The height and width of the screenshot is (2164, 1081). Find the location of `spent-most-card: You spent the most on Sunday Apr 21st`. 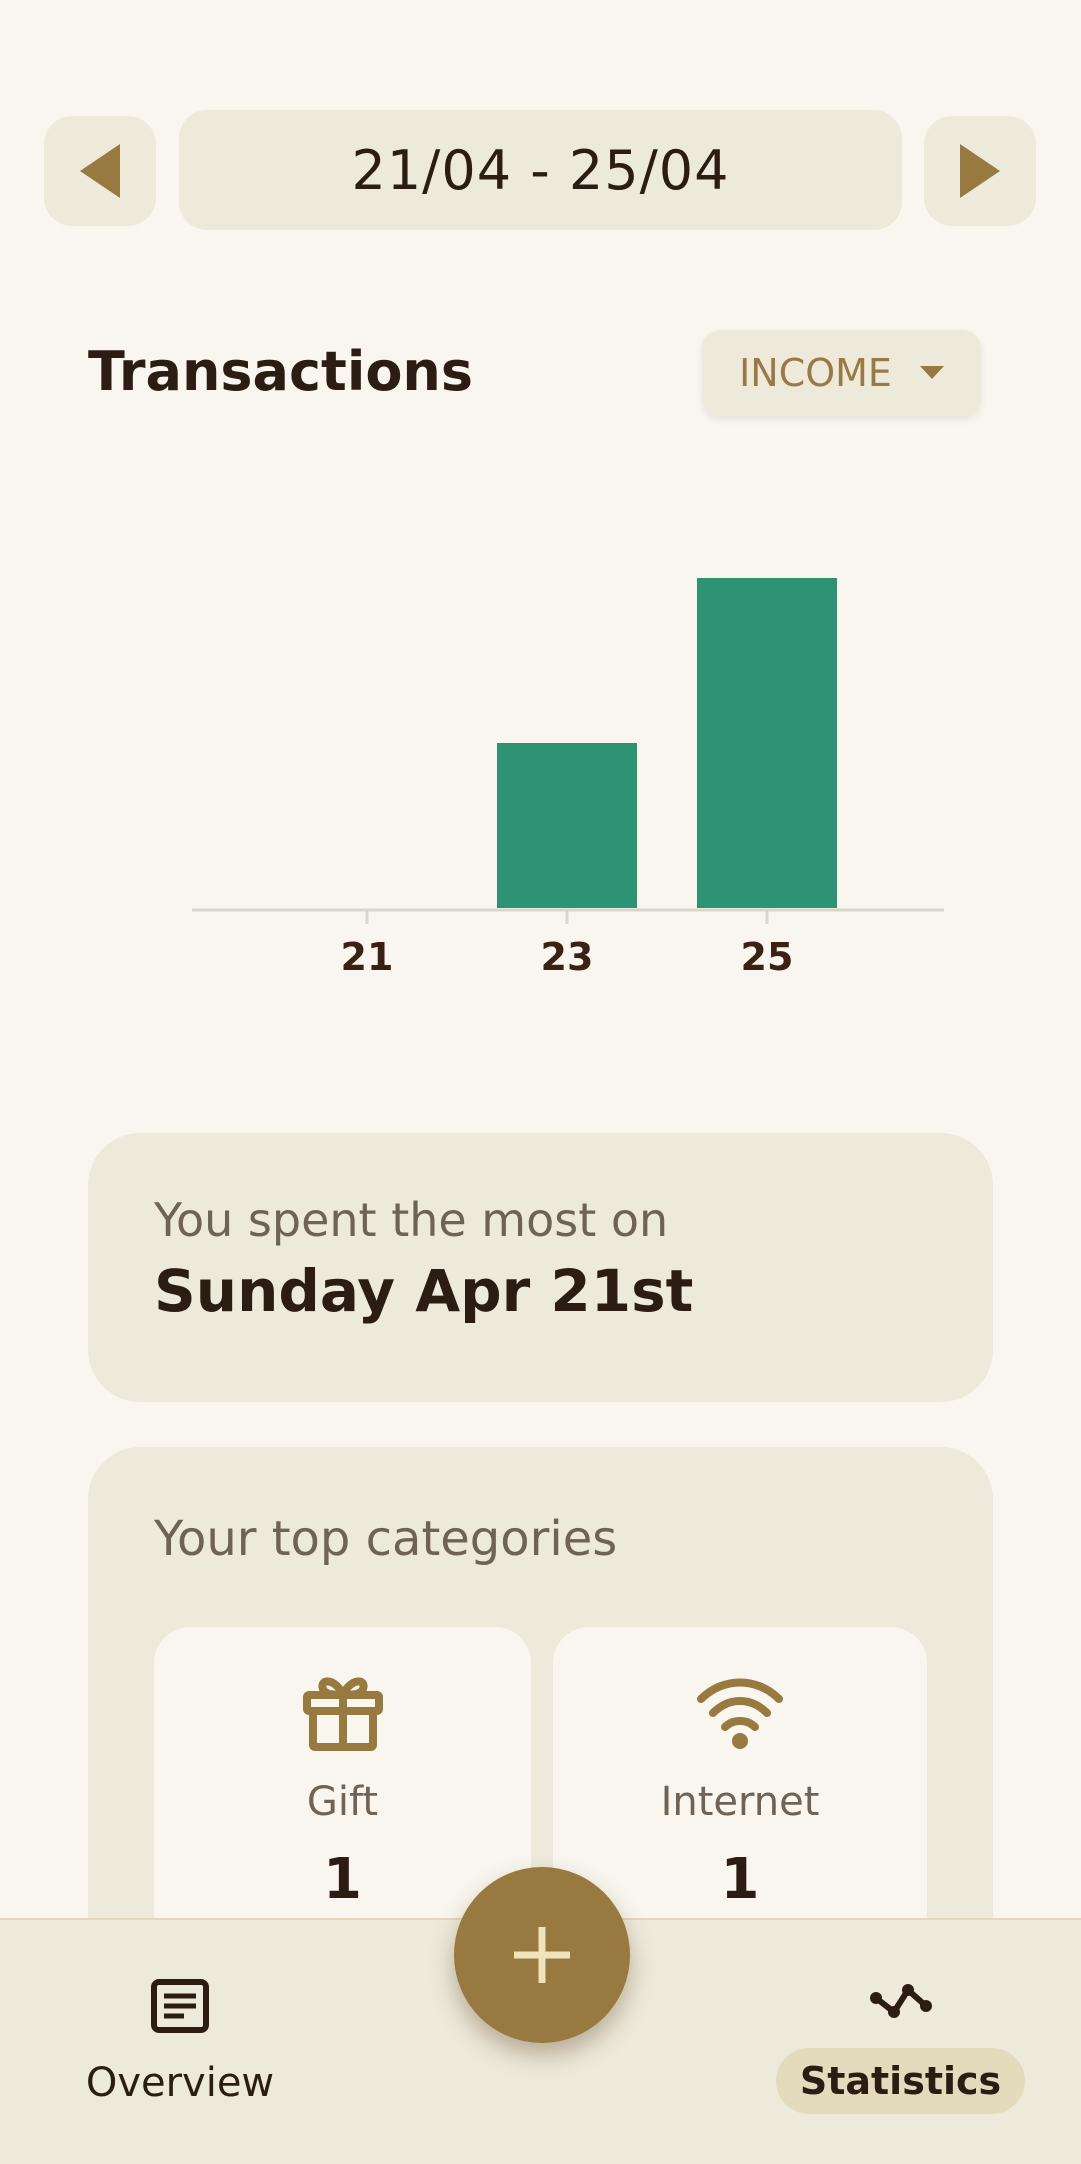

spent-most-card: You spent the most on Sunday Apr 21st is located at coordinates (540, 1267).